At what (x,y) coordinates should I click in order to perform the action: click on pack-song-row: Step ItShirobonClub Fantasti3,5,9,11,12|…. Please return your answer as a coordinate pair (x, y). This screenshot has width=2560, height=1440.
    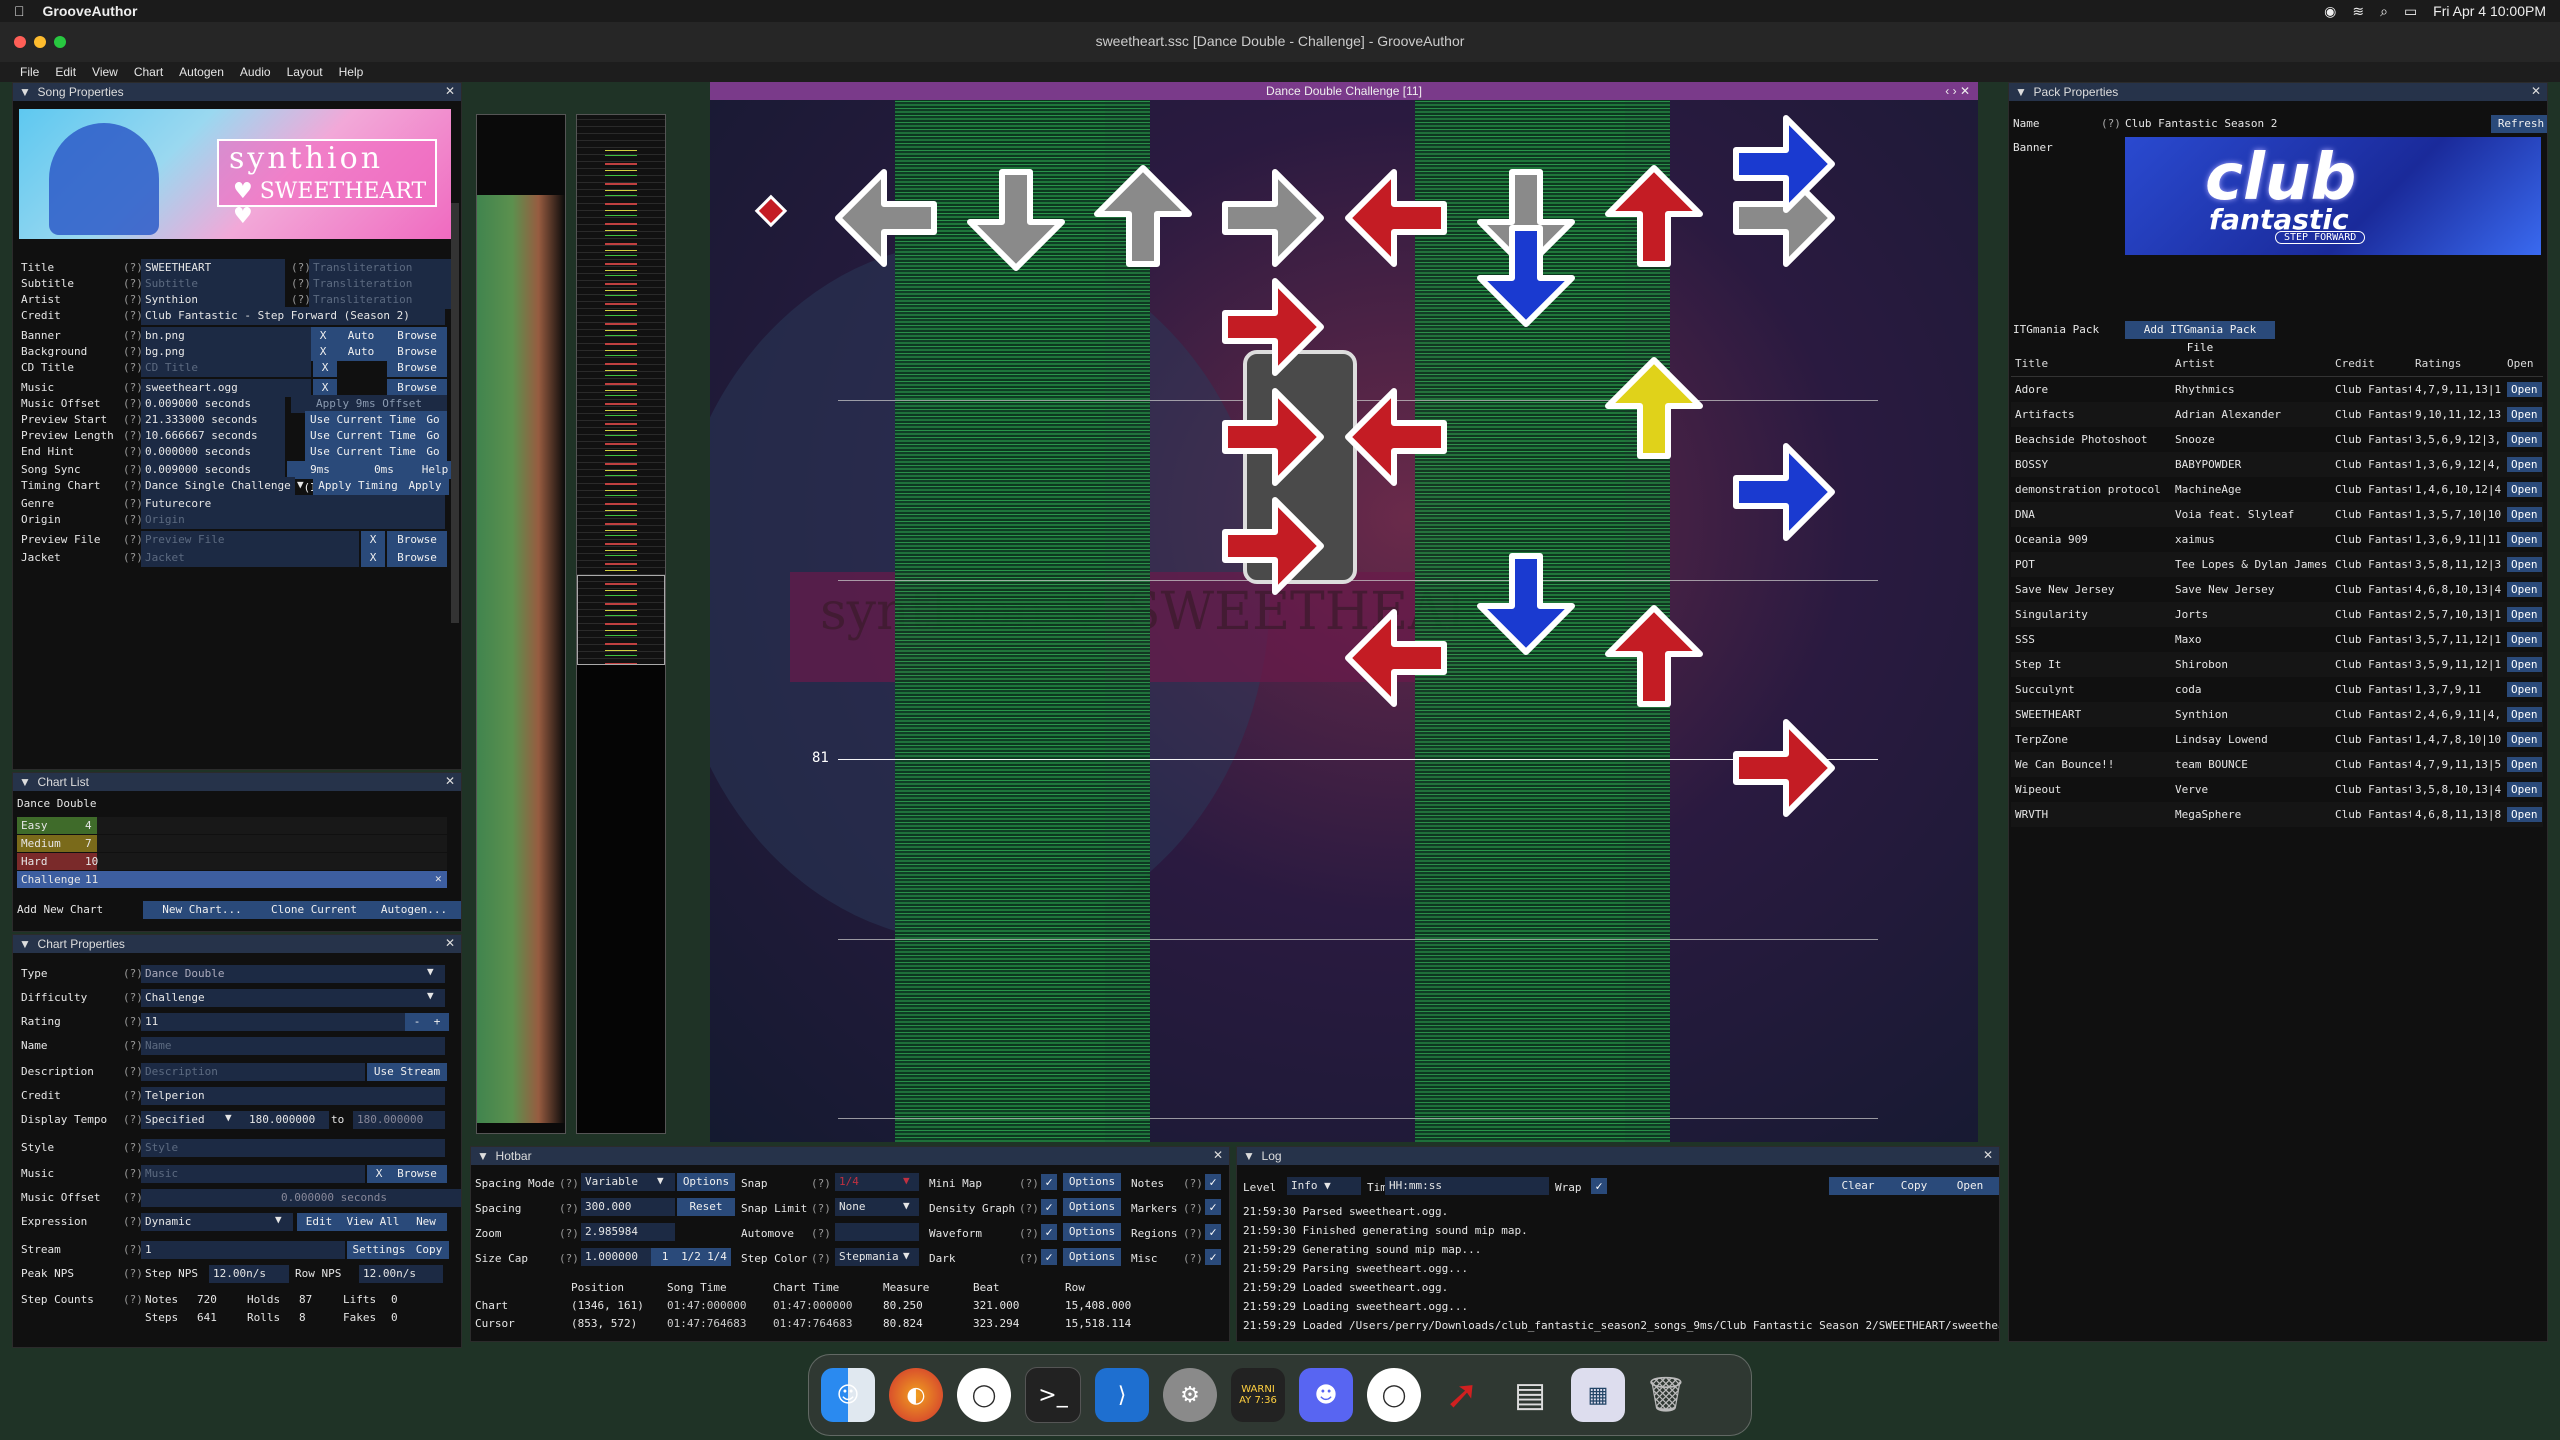
    Looking at the image, I should click on (2277, 664).